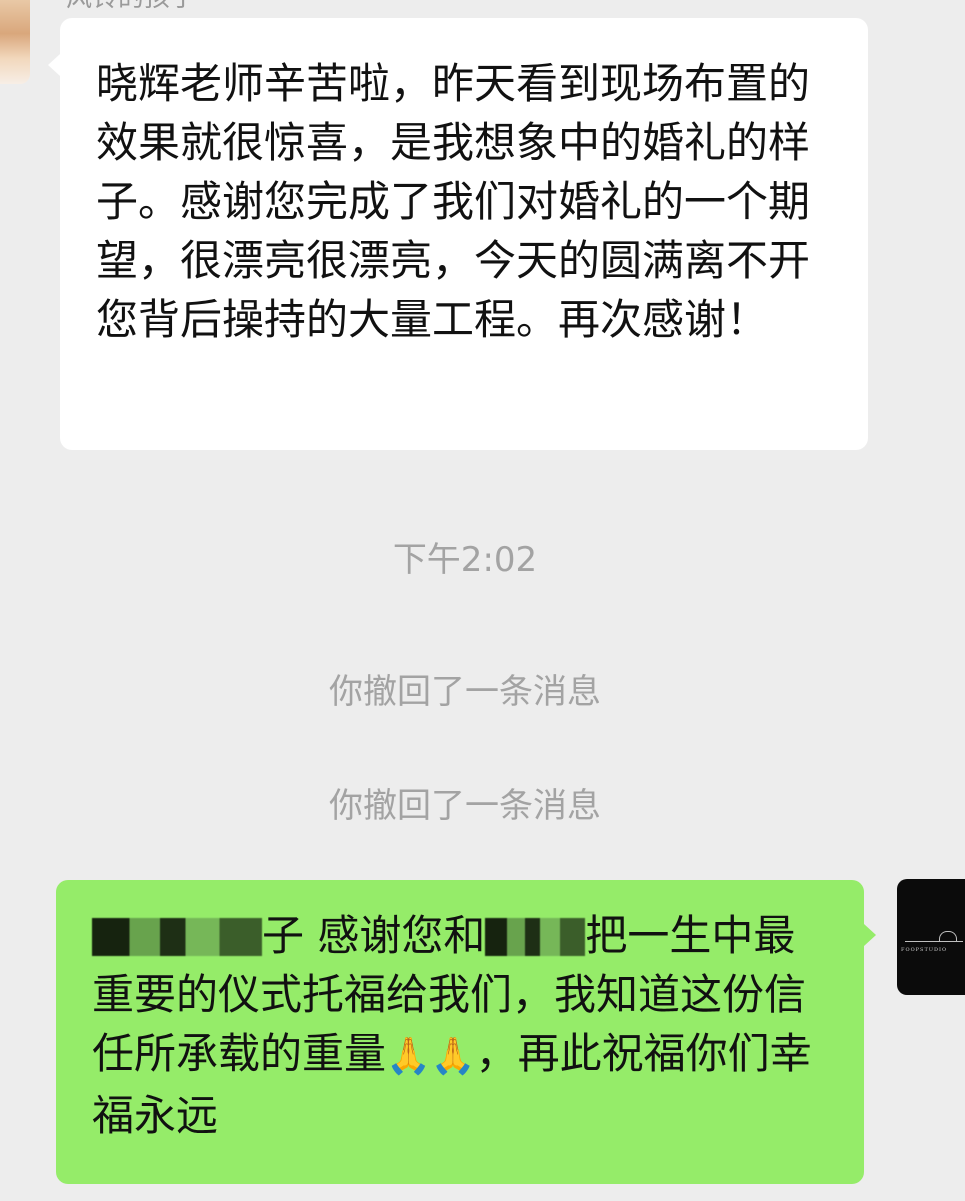 This screenshot has height=1201, width=965. Describe the element at coordinates (465, 560) in the screenshot. I see `message-timestamp: 下午2:02` at that location.